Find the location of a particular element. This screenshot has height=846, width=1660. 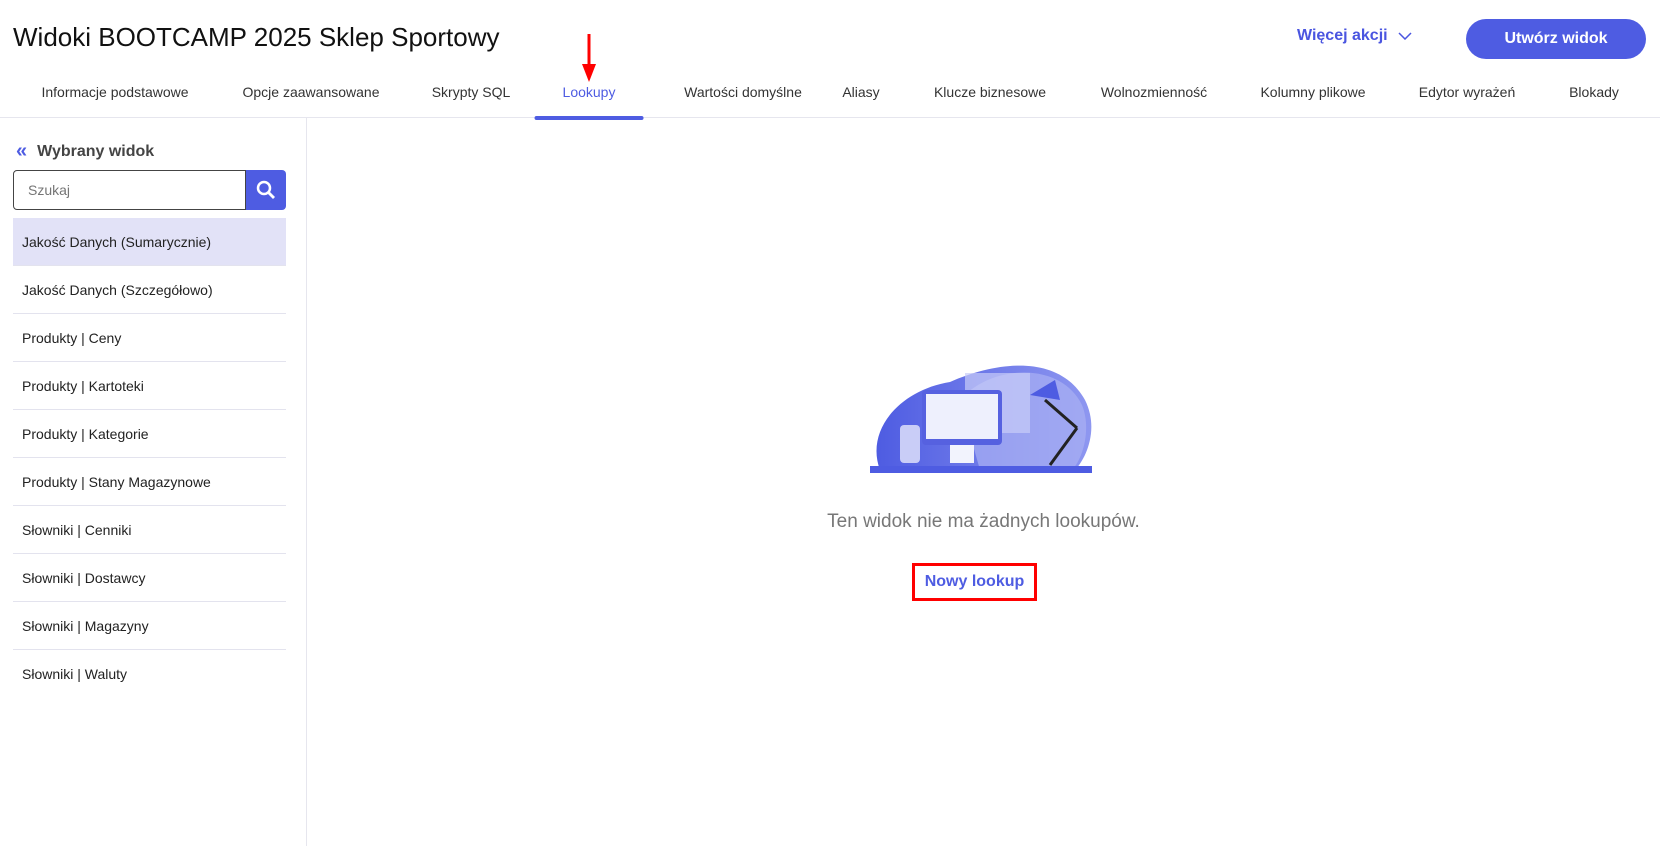

tab-expression-editor: Edytor wyrażeń is located at coordinates (1467, 101).